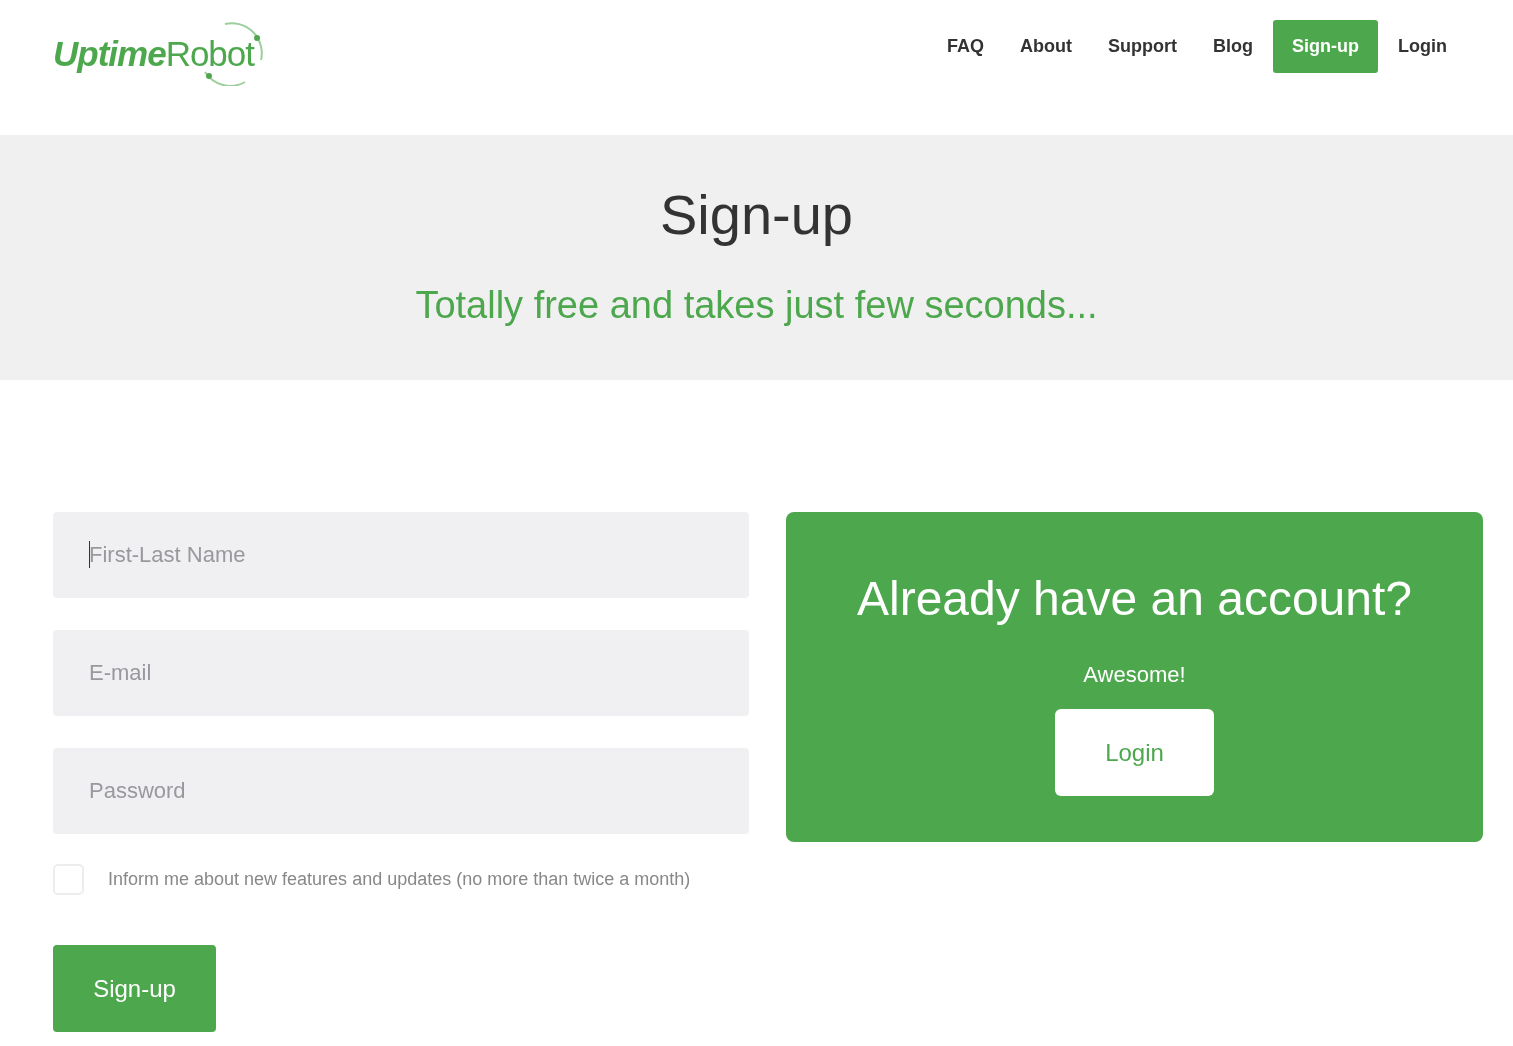  What do you see at coordinates (401, 673) in the screenshot?
I see `input-field: E-mail` at bounding box center [401, 673].